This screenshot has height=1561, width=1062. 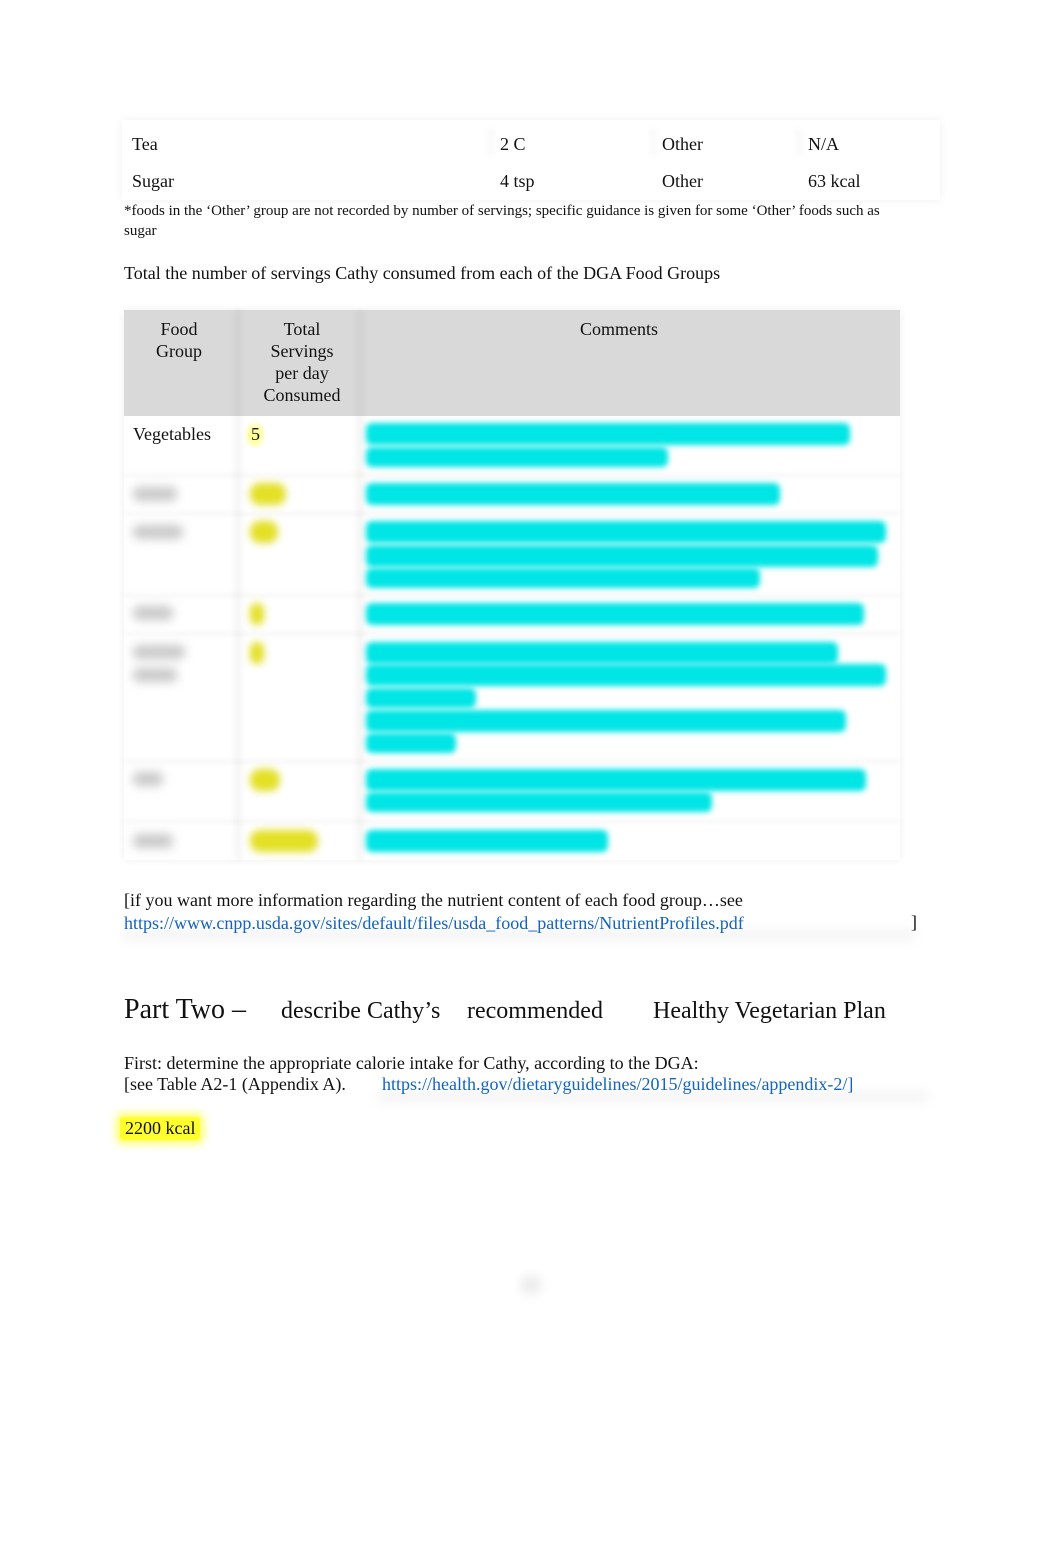 I want to click on header-line: per day, so click(x=302, y=373).